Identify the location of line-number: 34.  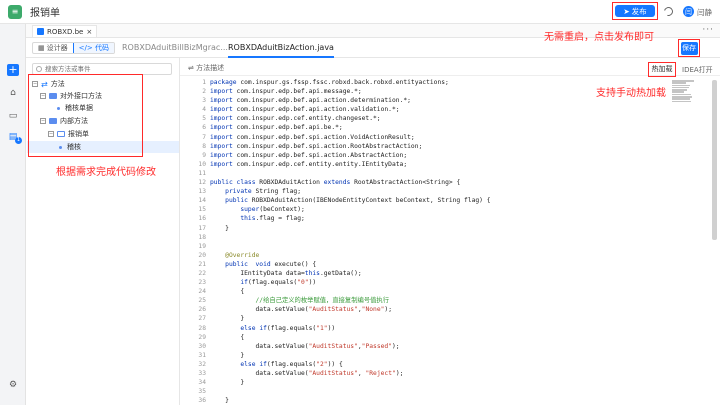
(202, 383).